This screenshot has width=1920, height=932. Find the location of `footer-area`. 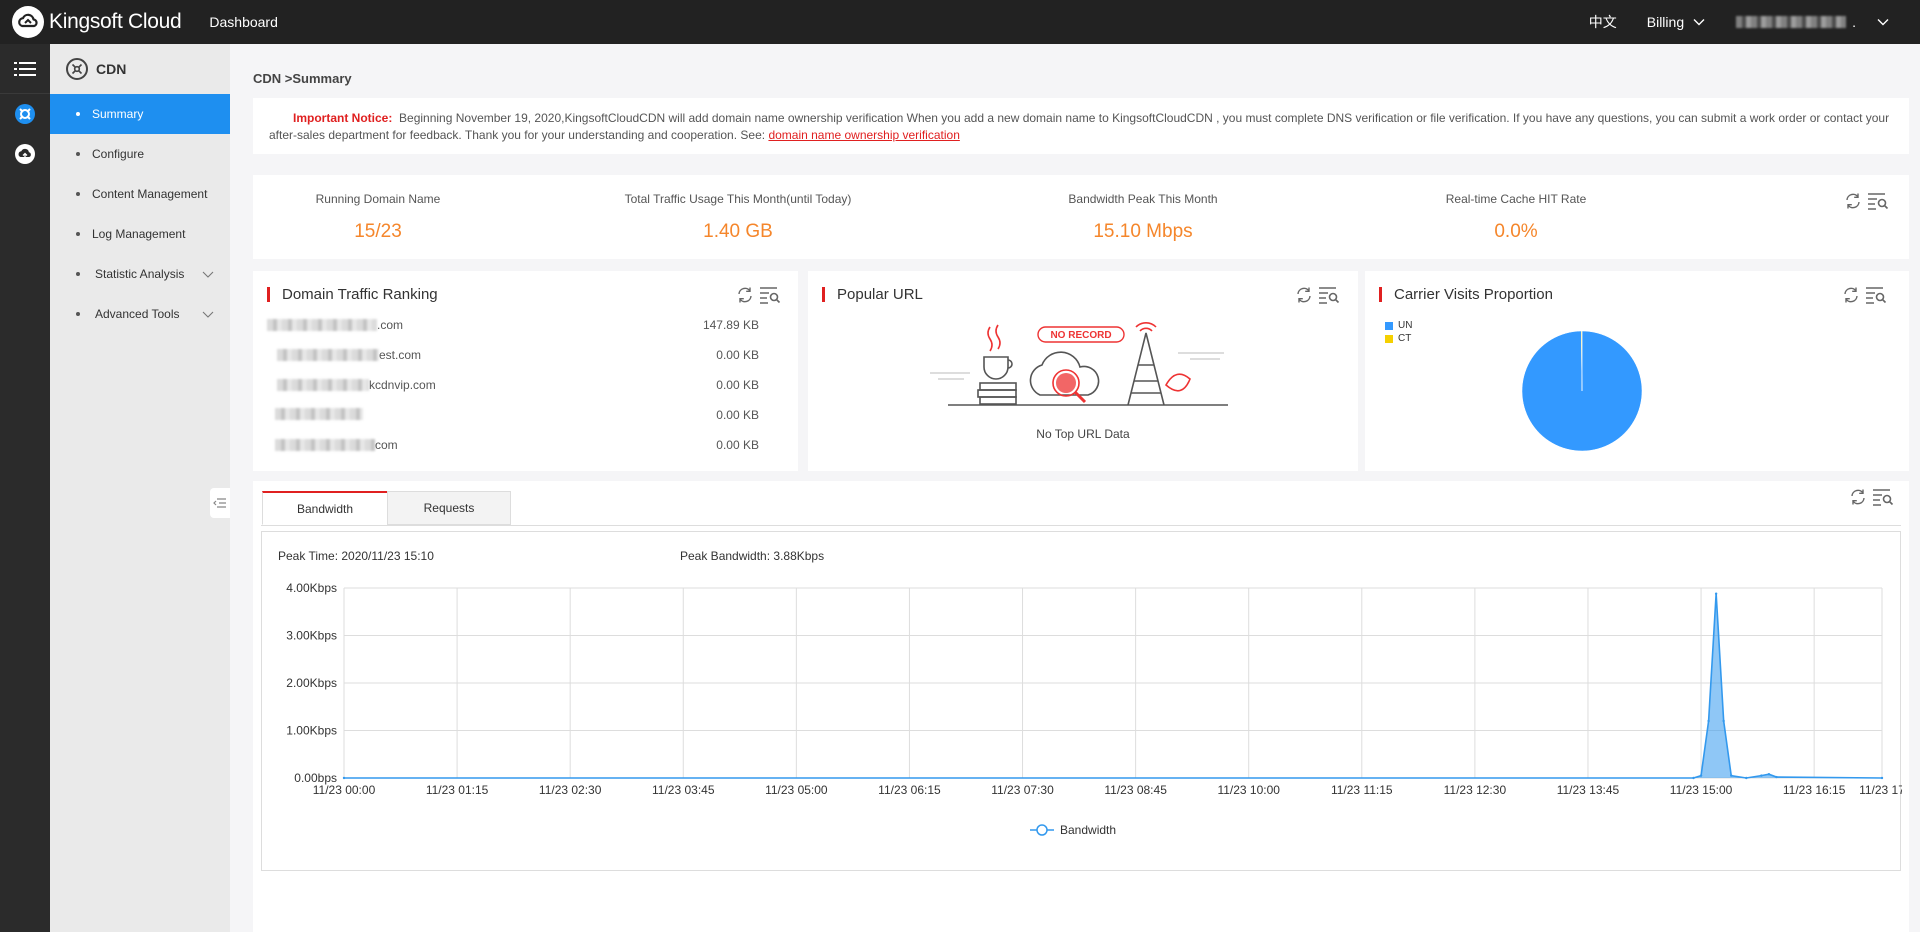

footer-area is located at coordinates (1081, 919).